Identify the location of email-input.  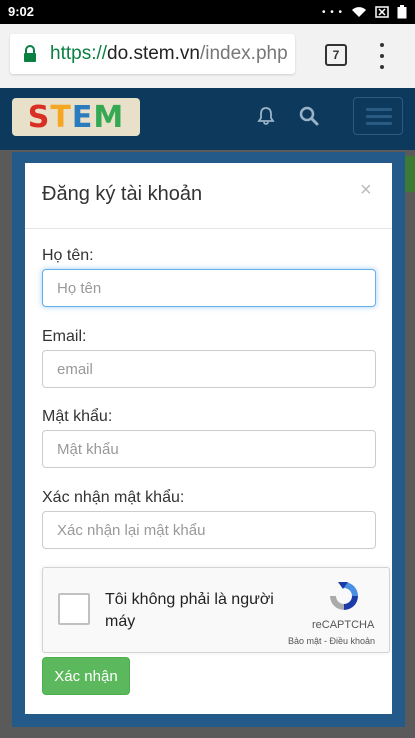
(209, 369).